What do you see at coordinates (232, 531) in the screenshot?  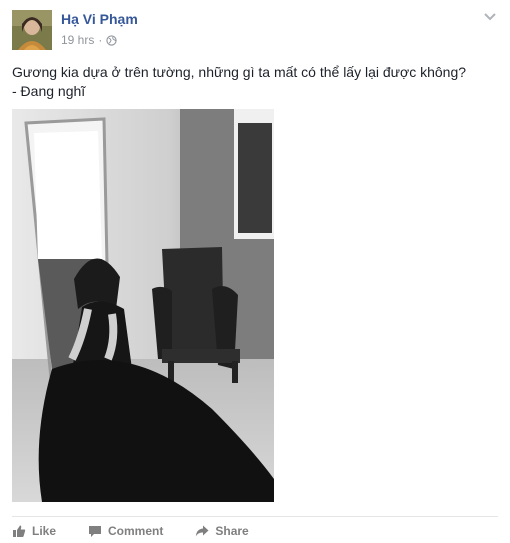 I see `share-label: Share` at bounding box center [232, 531].